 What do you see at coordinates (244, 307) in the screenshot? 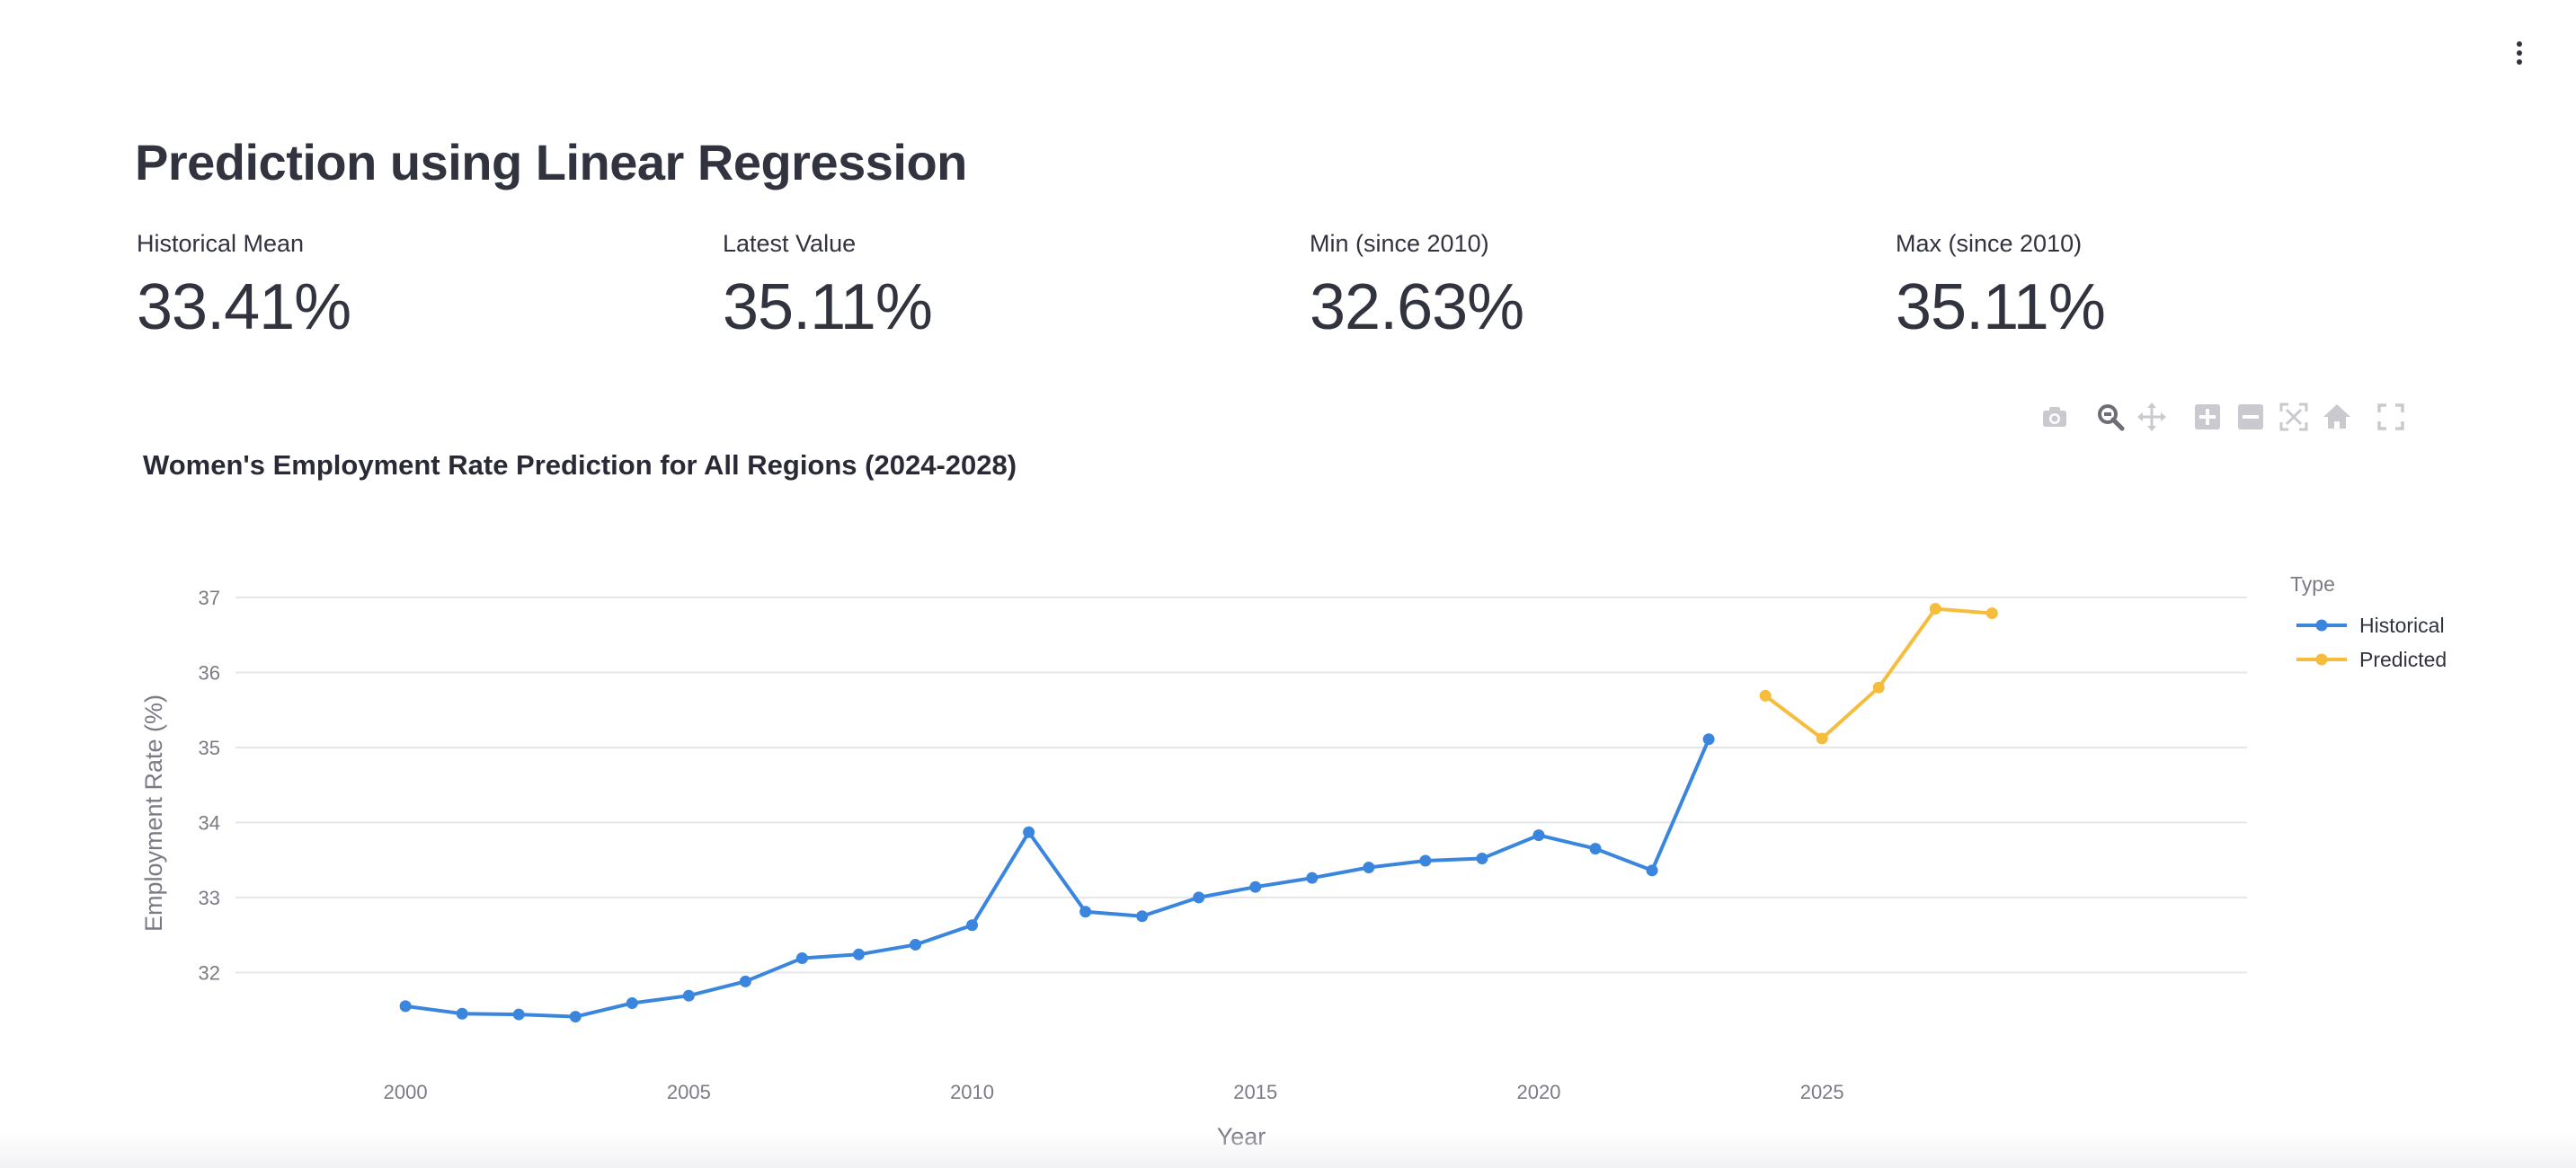
I see `metric-value: 33.41%` at bounding box center [244, 307].